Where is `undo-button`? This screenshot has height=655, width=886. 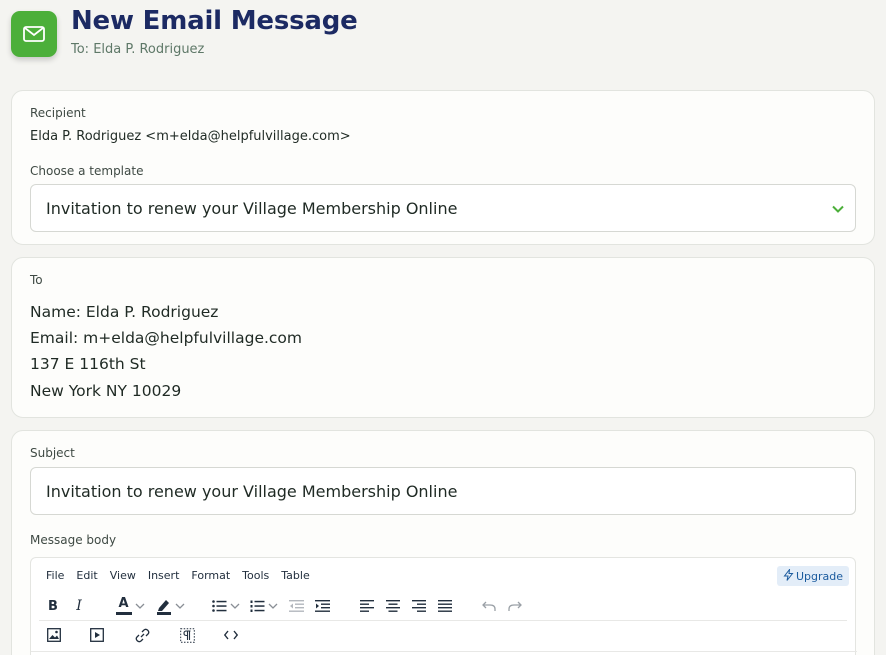 undo-button is located at coordinates (489, 606).